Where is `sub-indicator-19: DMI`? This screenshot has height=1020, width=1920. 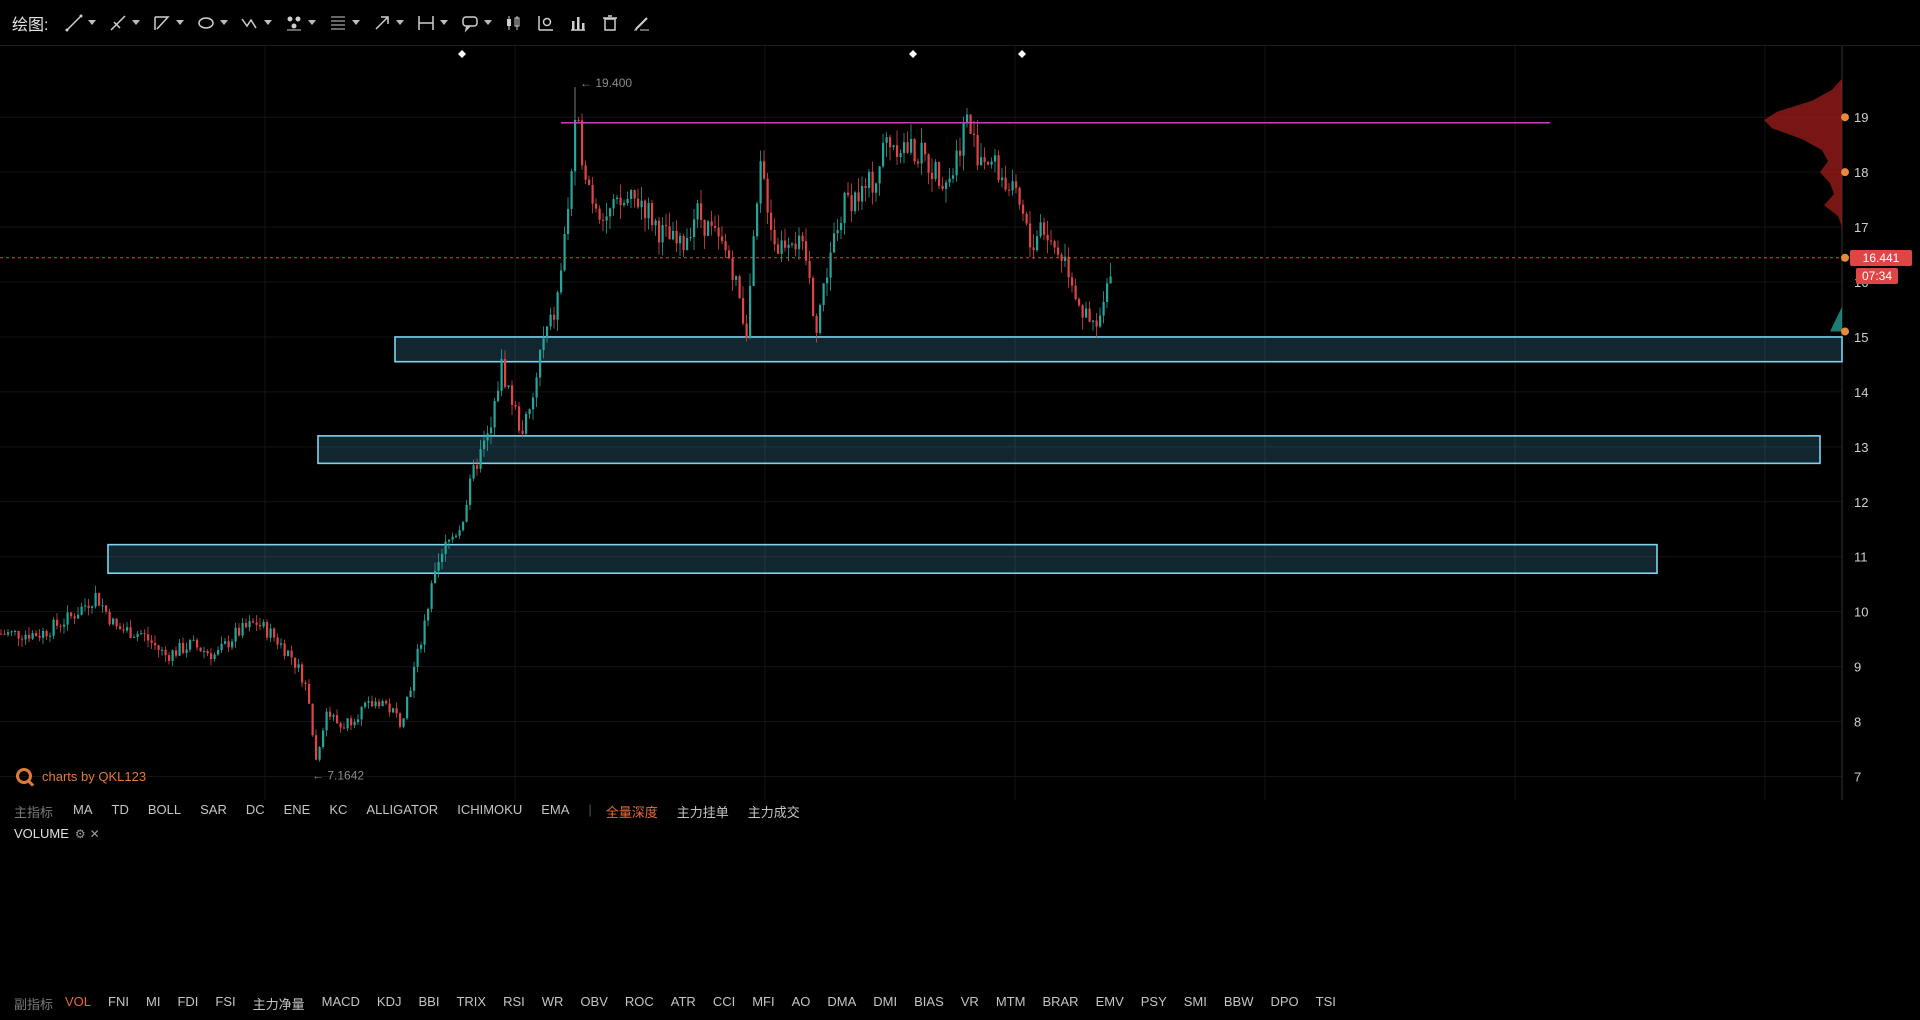 sub-indicator-19: DMI is located at coordinates (885, 1003).